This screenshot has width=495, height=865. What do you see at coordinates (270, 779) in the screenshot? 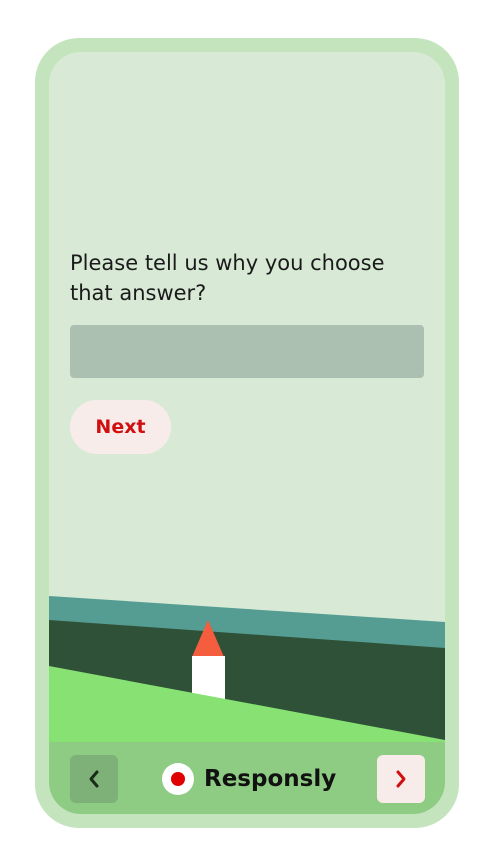
I see `brand-name: Responsly` at bounding box center [270, 779].